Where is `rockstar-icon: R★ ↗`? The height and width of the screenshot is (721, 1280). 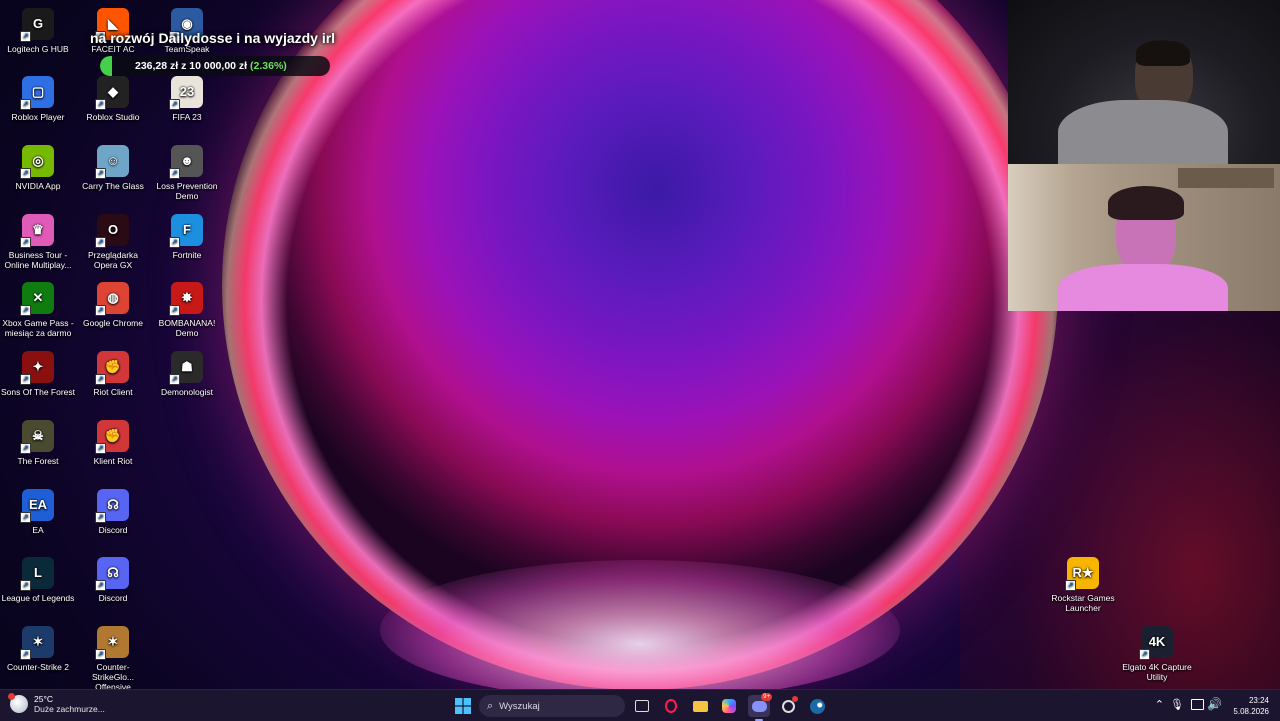 rockstar-icon: R★ ↗ is located at coordinates (1082, 574).